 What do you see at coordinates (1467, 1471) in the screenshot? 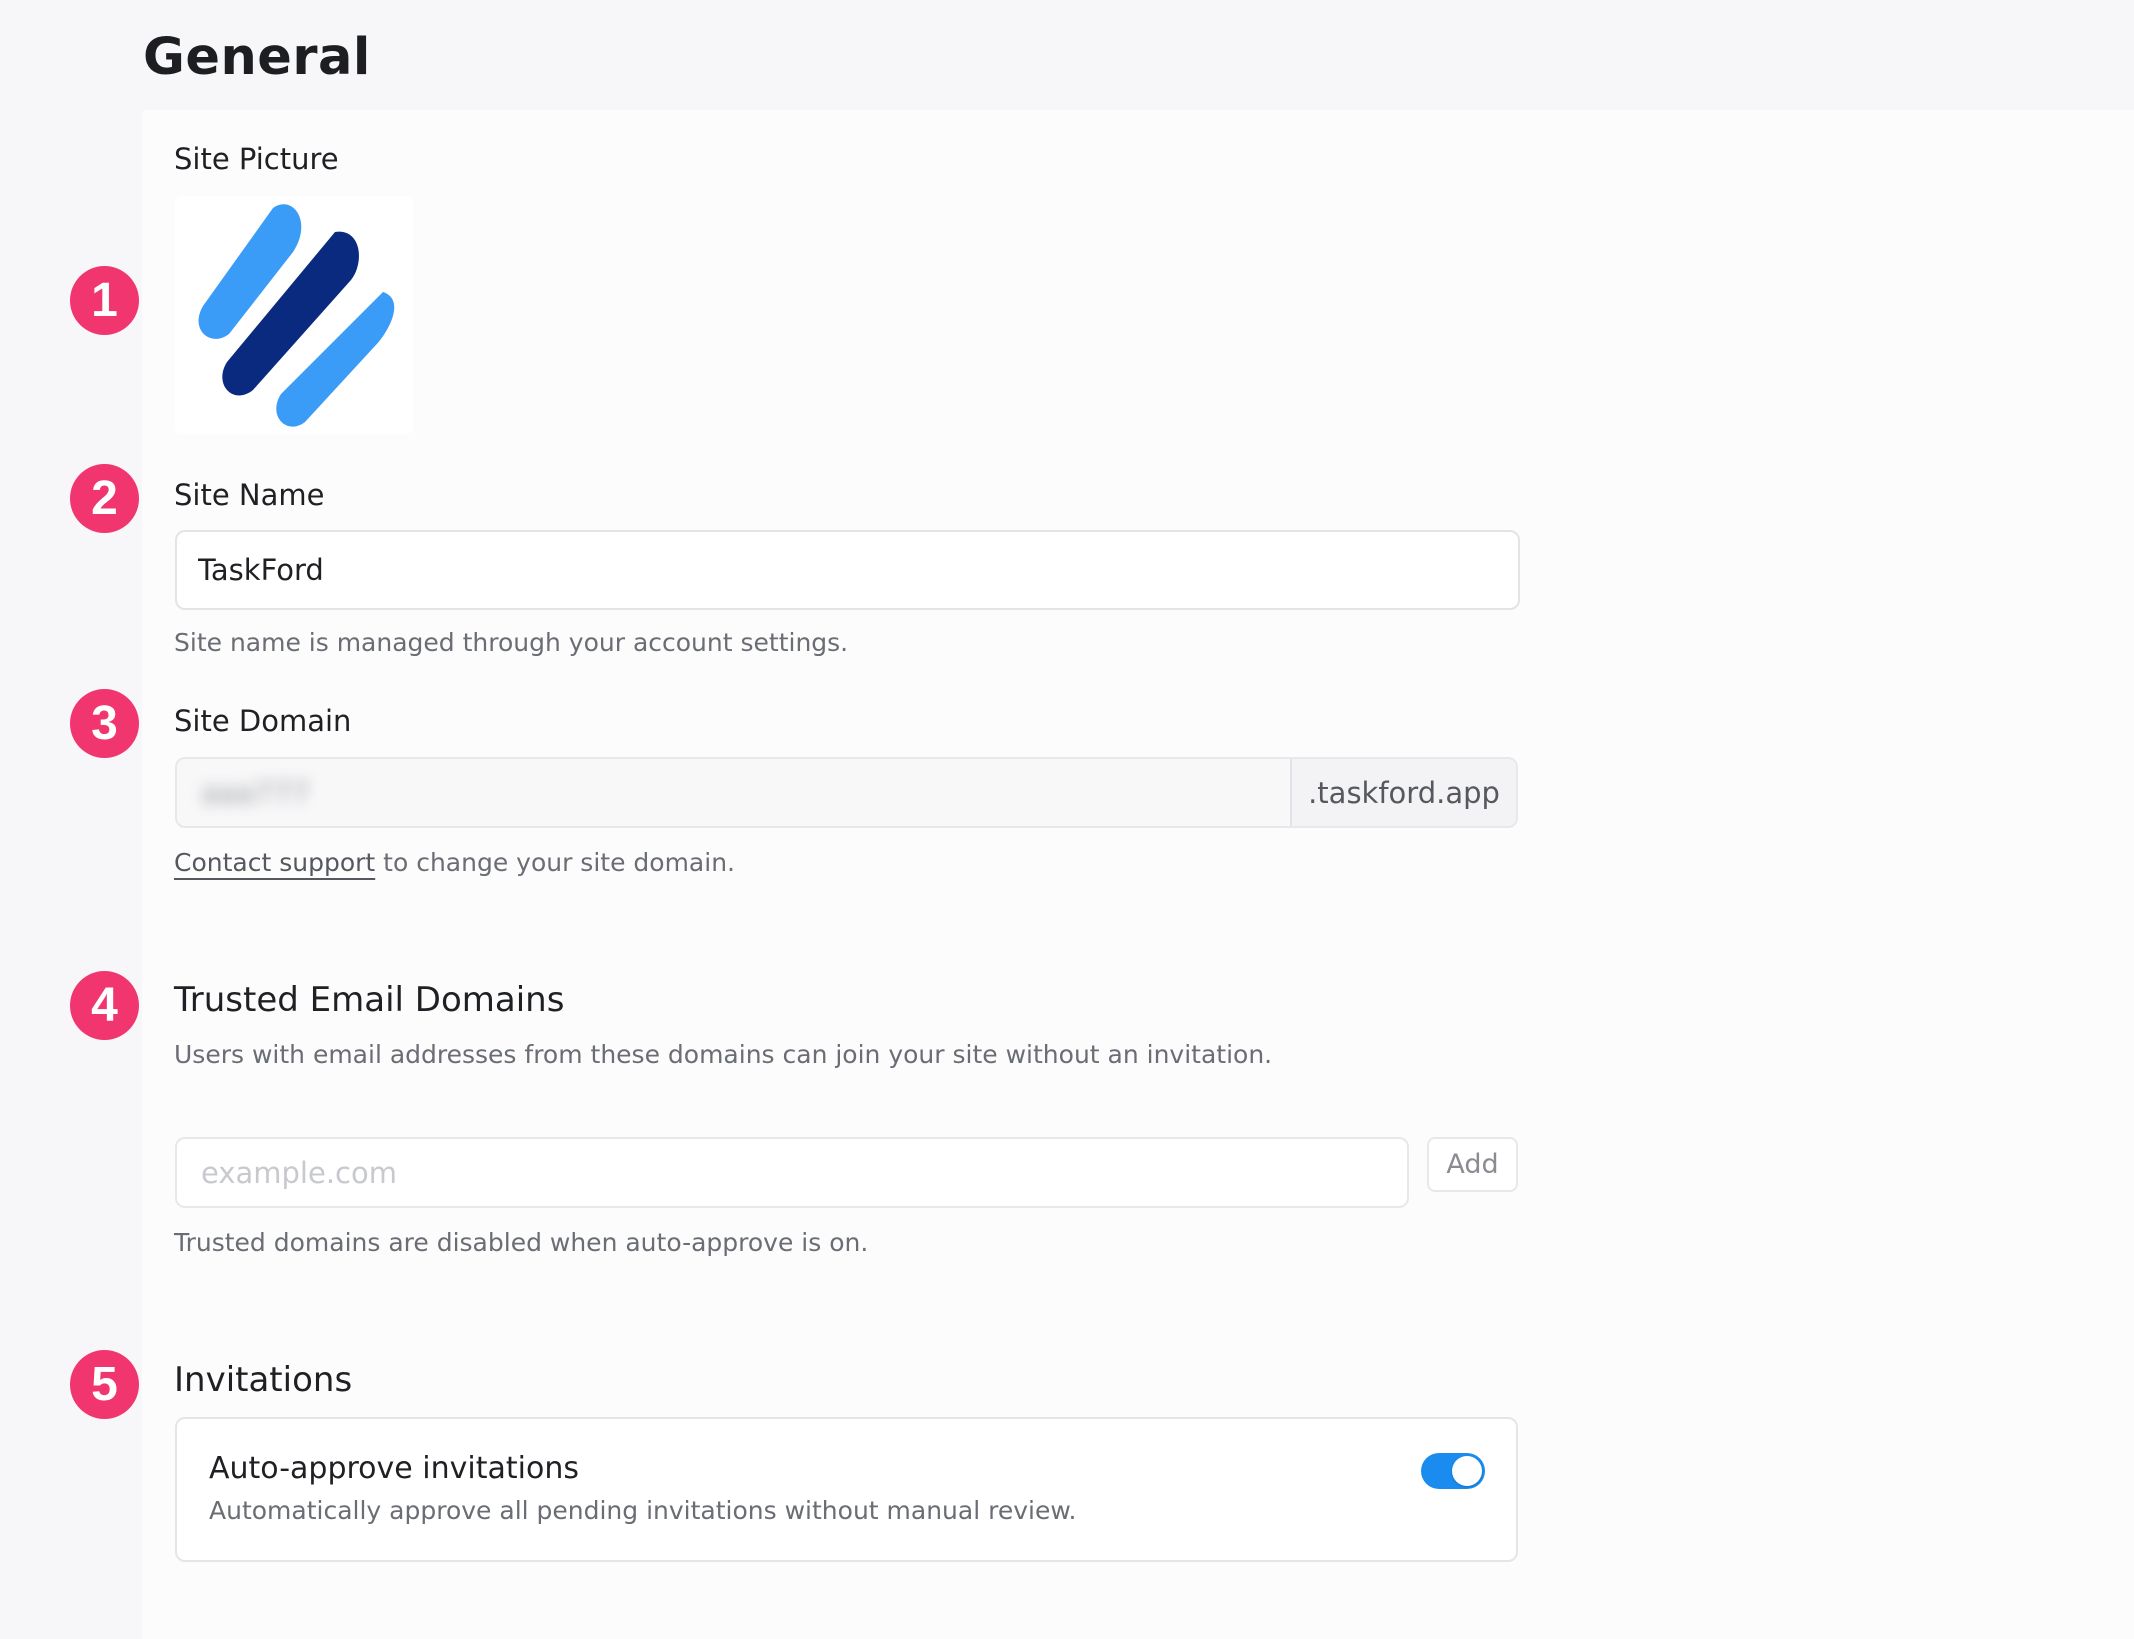
I see `toggle-knob` at bounding box center [1467, 1471].